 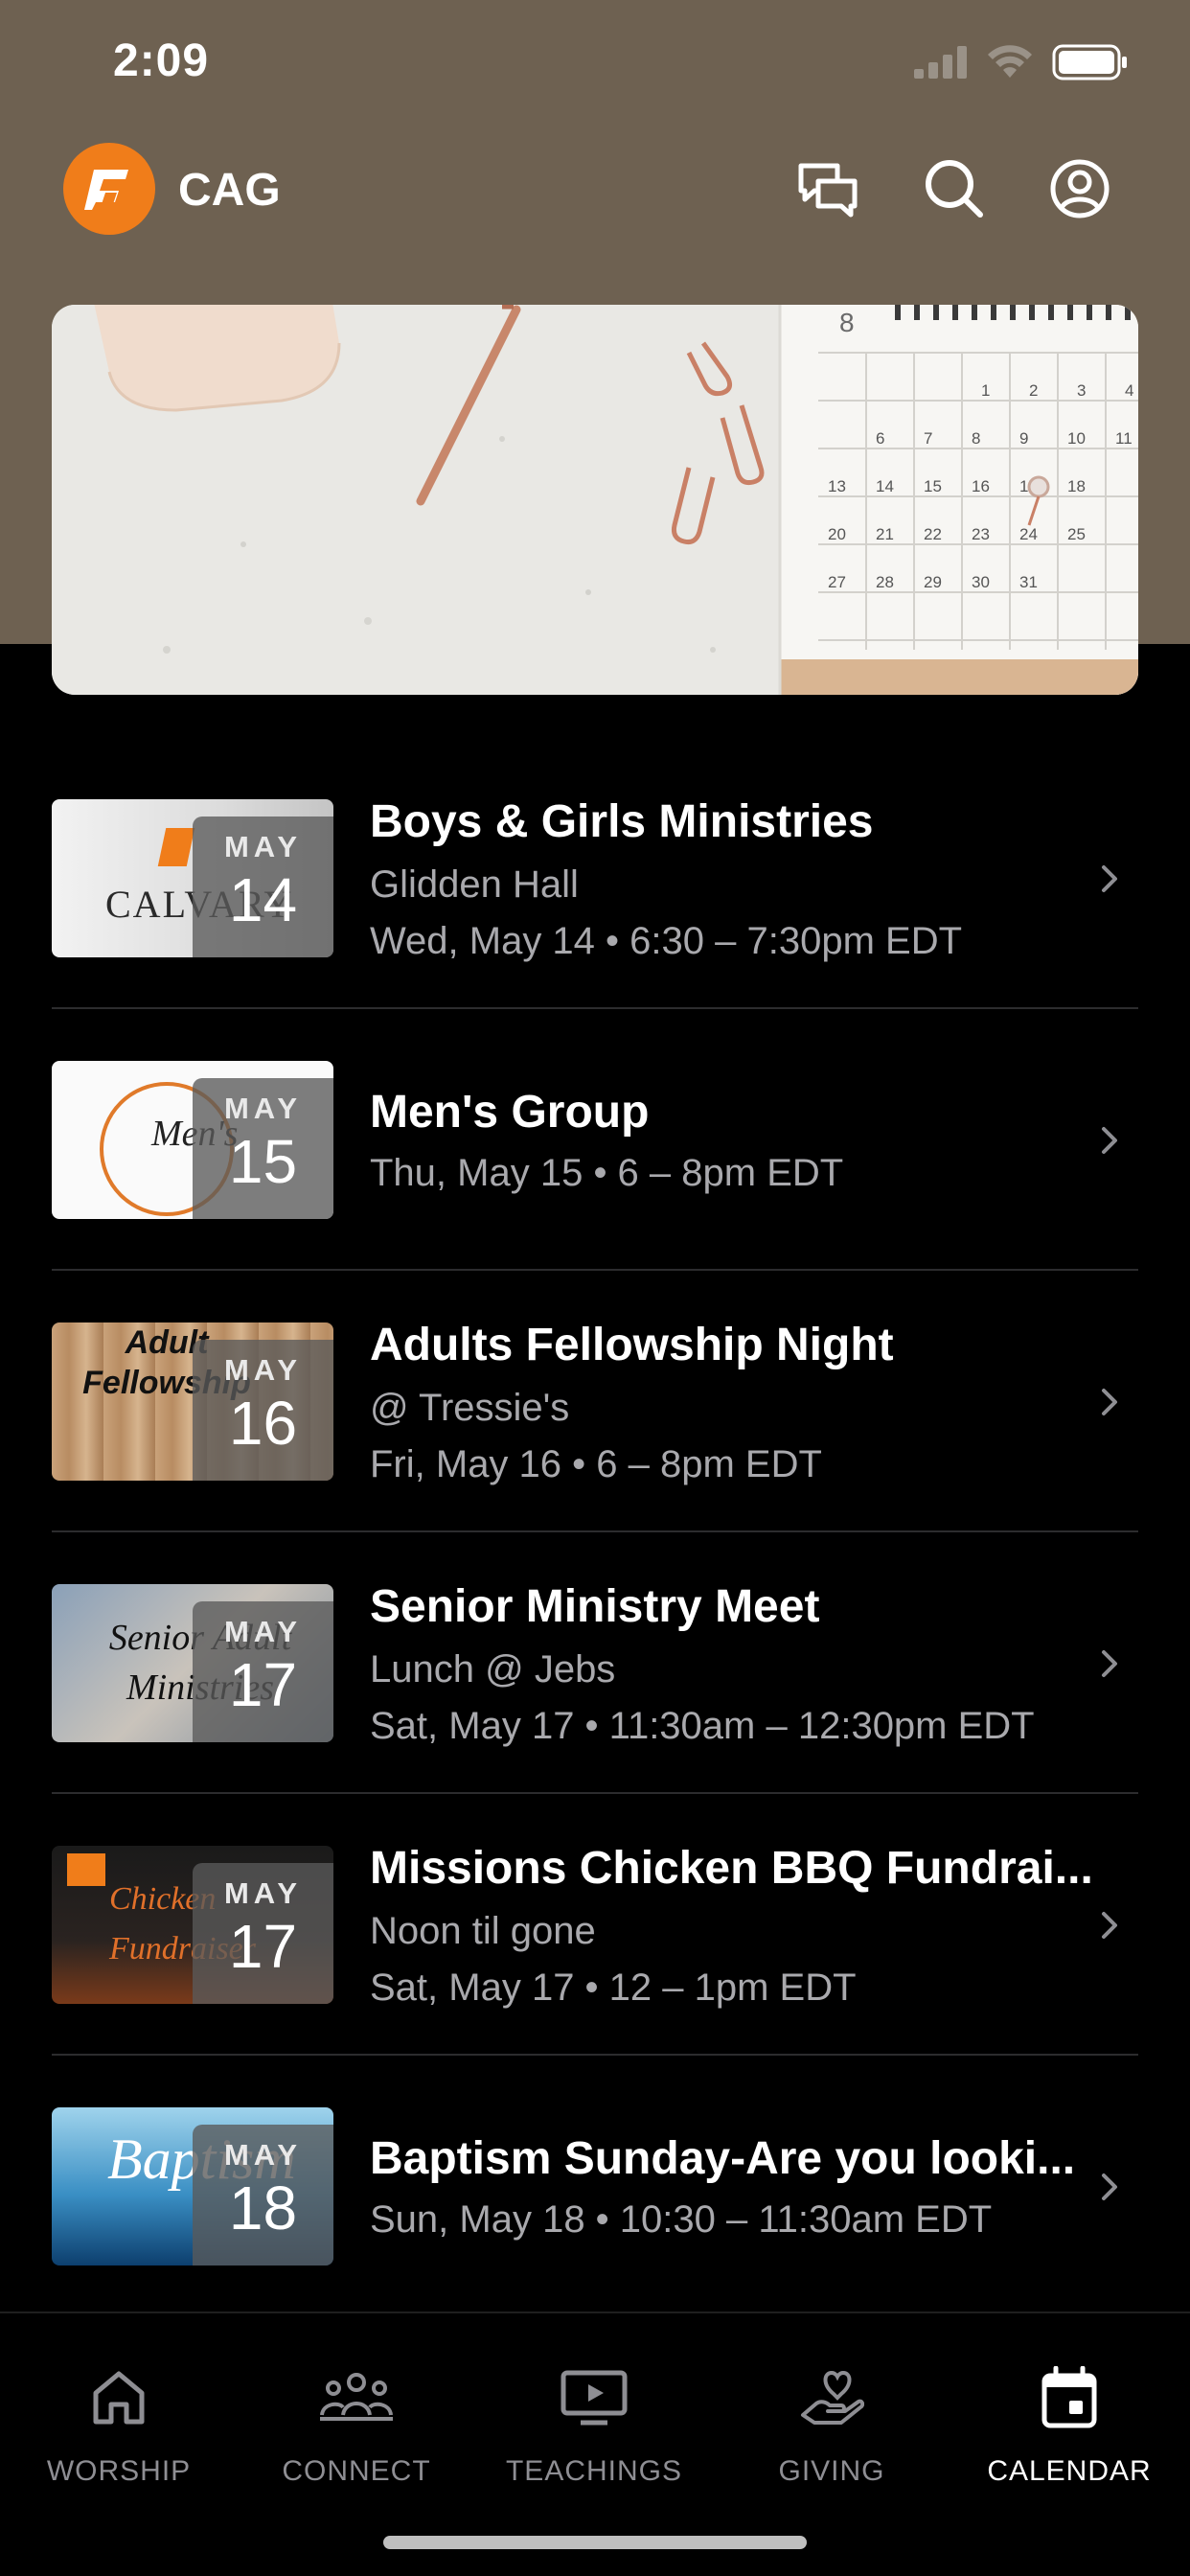 What do you see at coordinates (933, 534) in the screenshot?
I see `calendar-day-number: 22` at bounding box center [933, 534].